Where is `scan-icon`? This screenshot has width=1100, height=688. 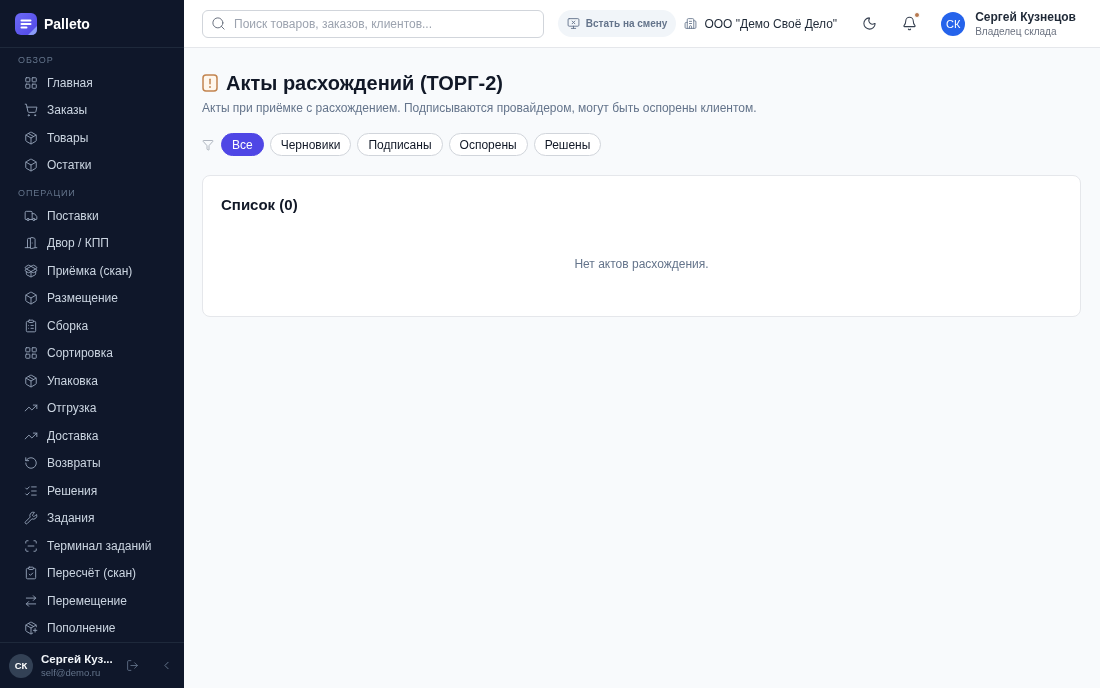 scan-icon is located at coordinates (31, 545).